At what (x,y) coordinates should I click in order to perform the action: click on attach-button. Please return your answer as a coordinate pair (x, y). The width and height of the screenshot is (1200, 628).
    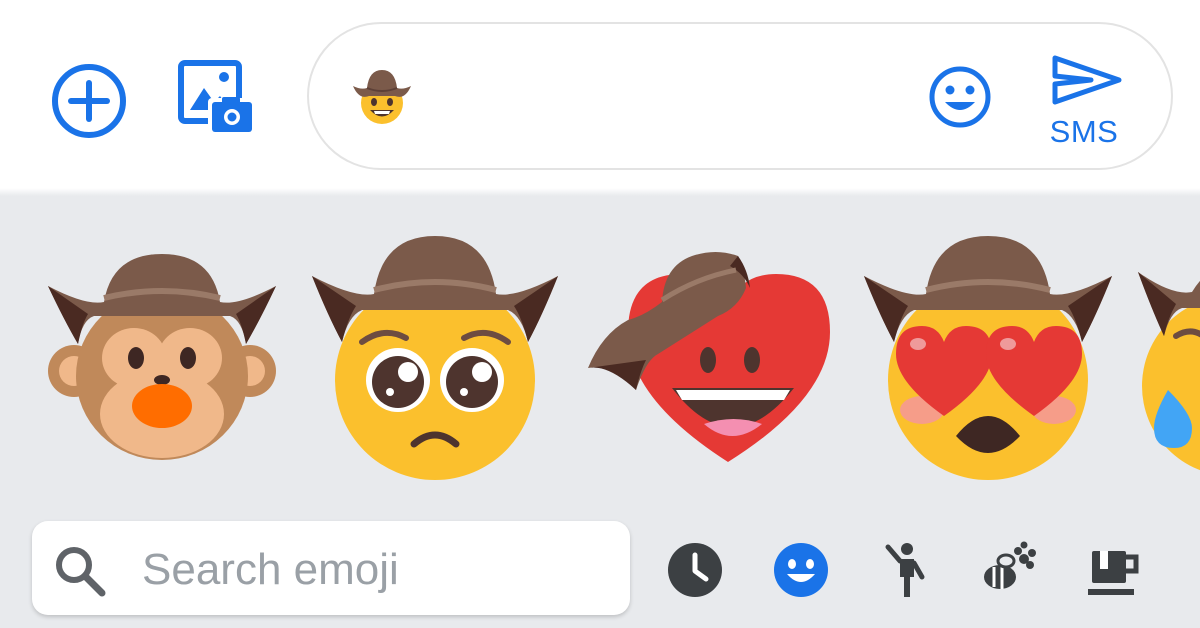
    Looking at the image, I should click on (89, 101).